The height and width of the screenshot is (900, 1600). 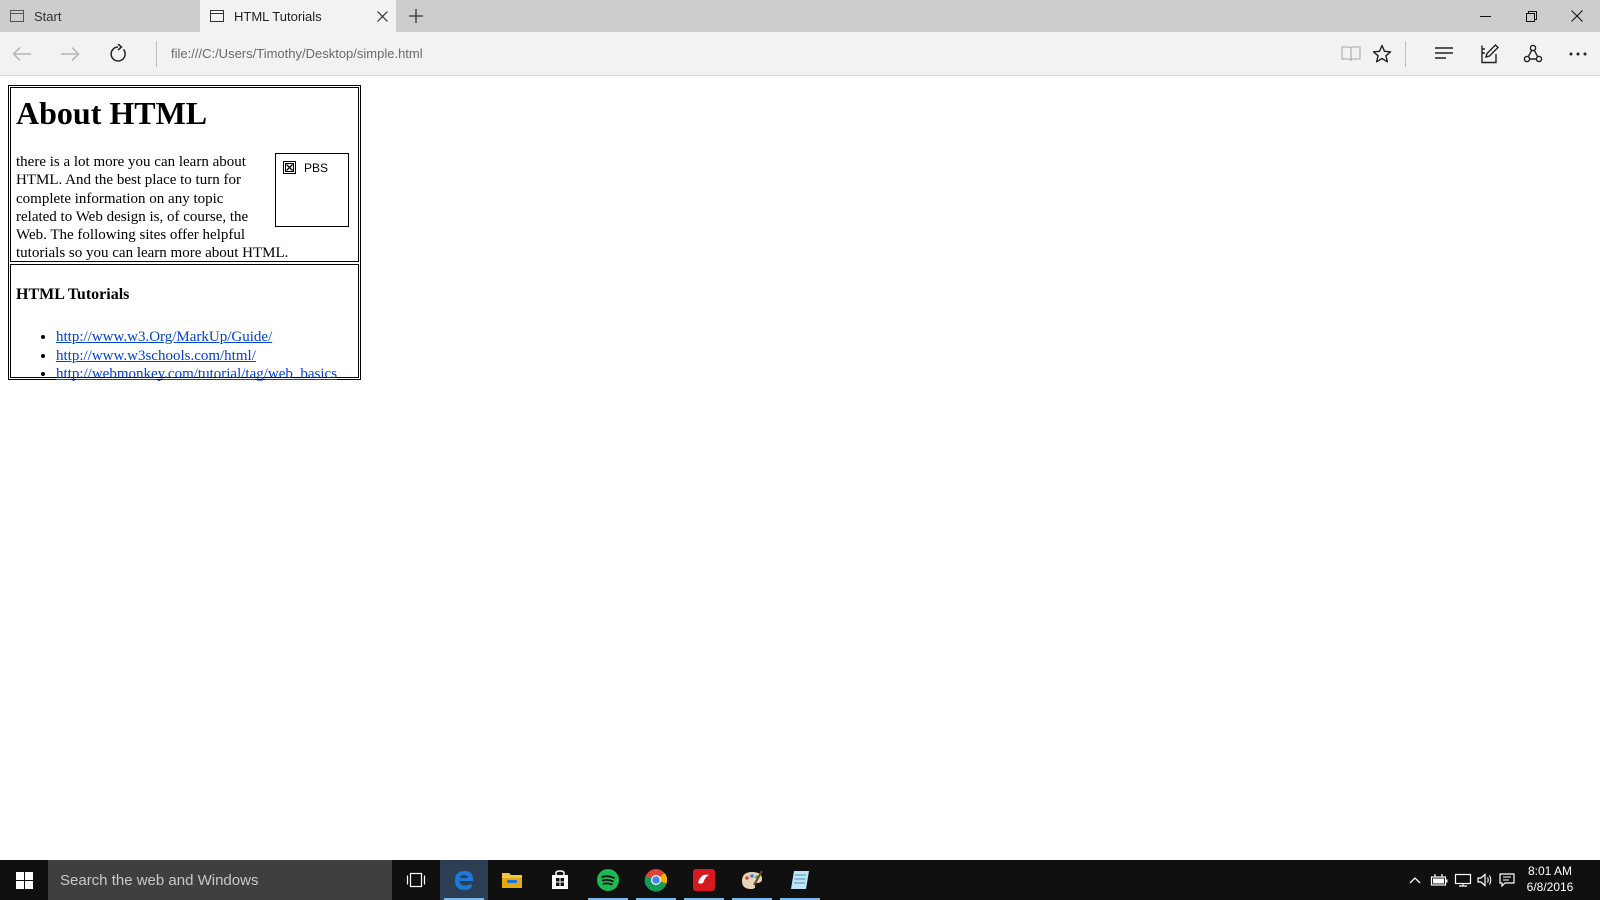 I want to click on battery-tray-icon, so click(x=1439, y=880).